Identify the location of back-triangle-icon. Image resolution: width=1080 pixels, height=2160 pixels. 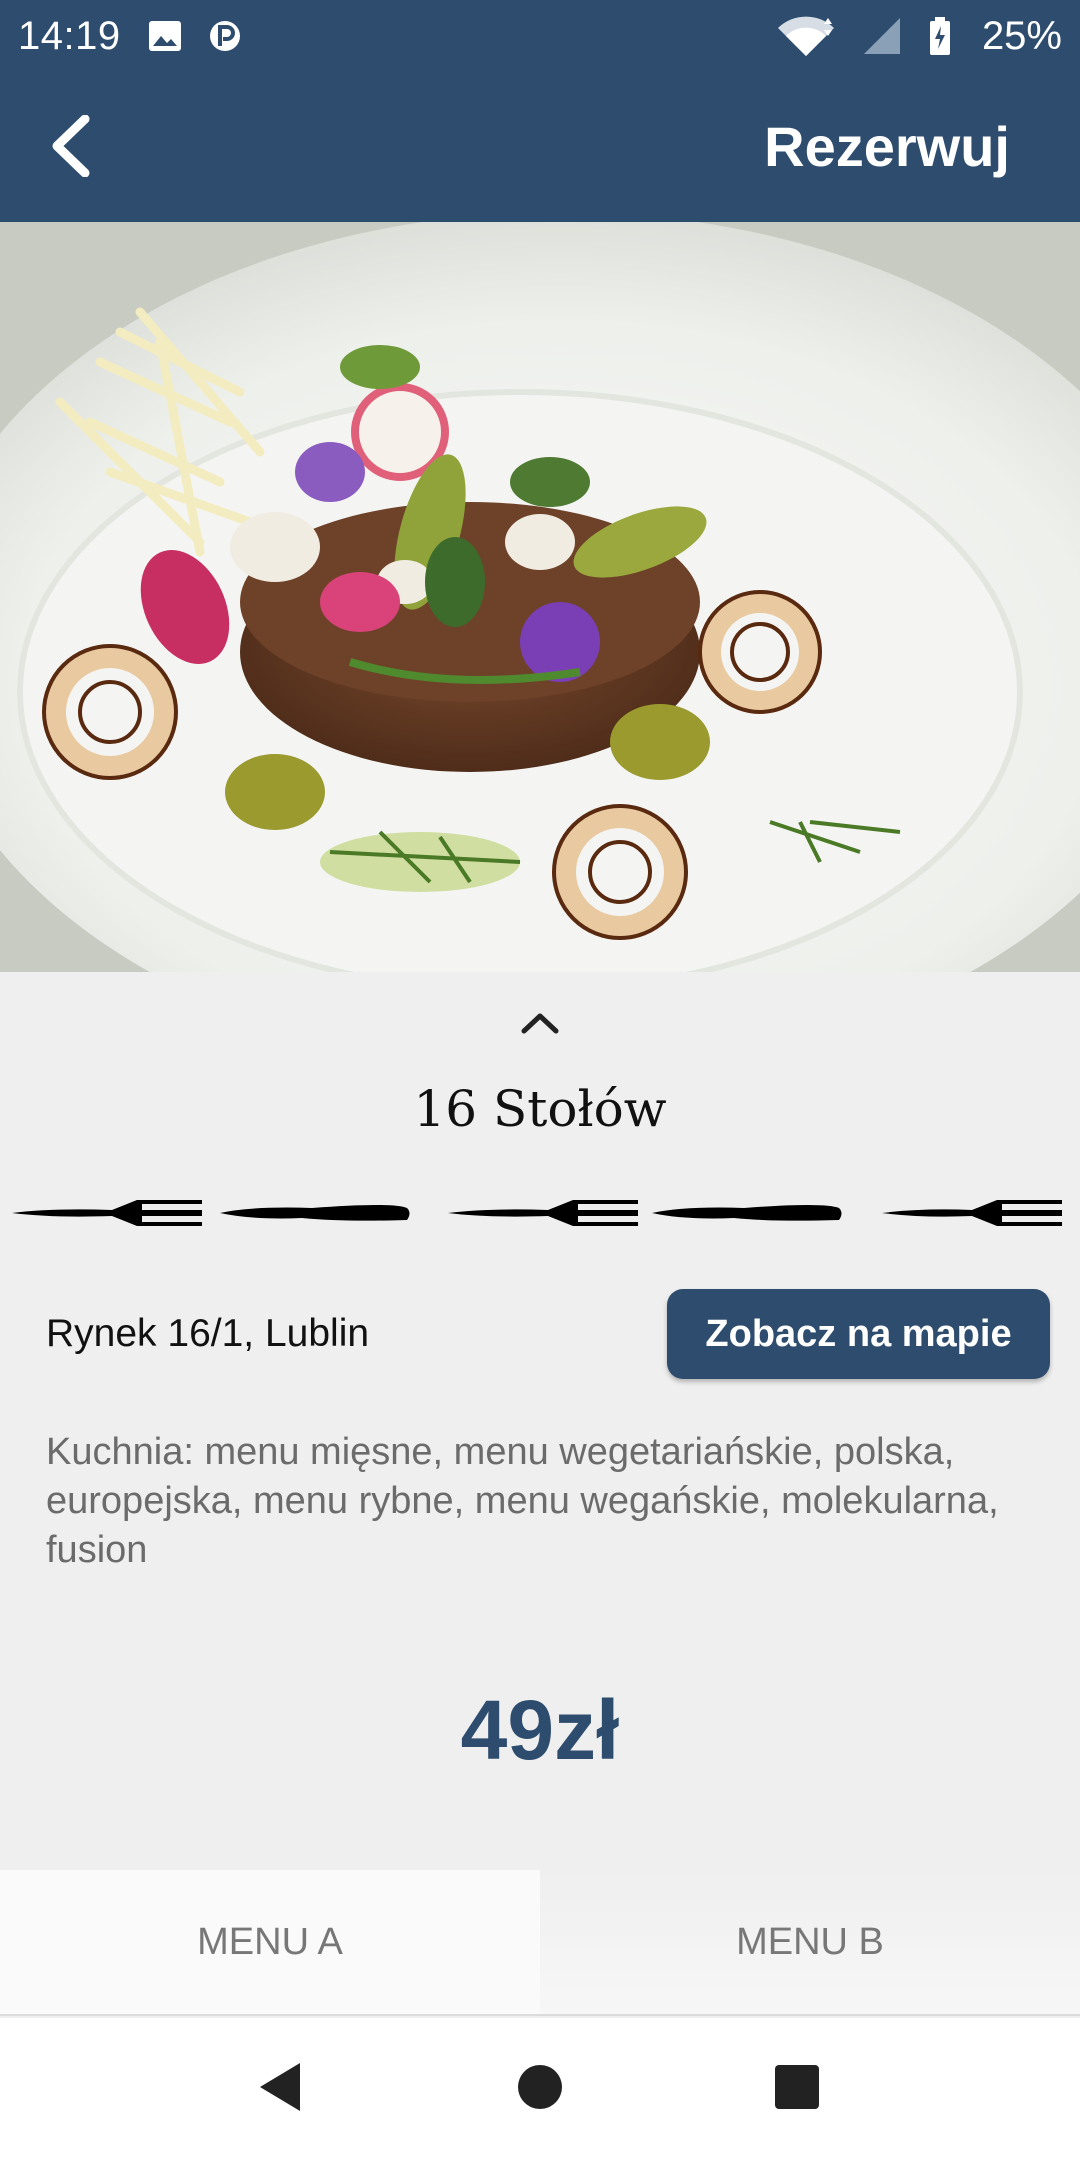
(280, 2089).